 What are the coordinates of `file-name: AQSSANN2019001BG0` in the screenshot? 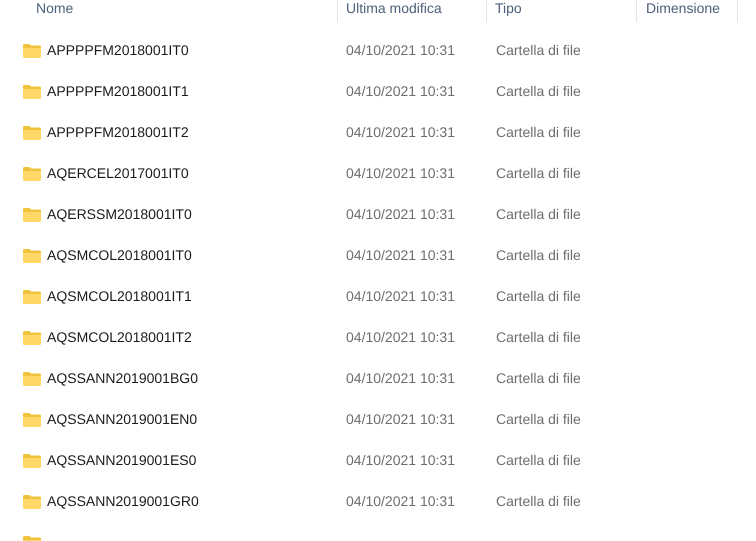 It's located at (122, 378).